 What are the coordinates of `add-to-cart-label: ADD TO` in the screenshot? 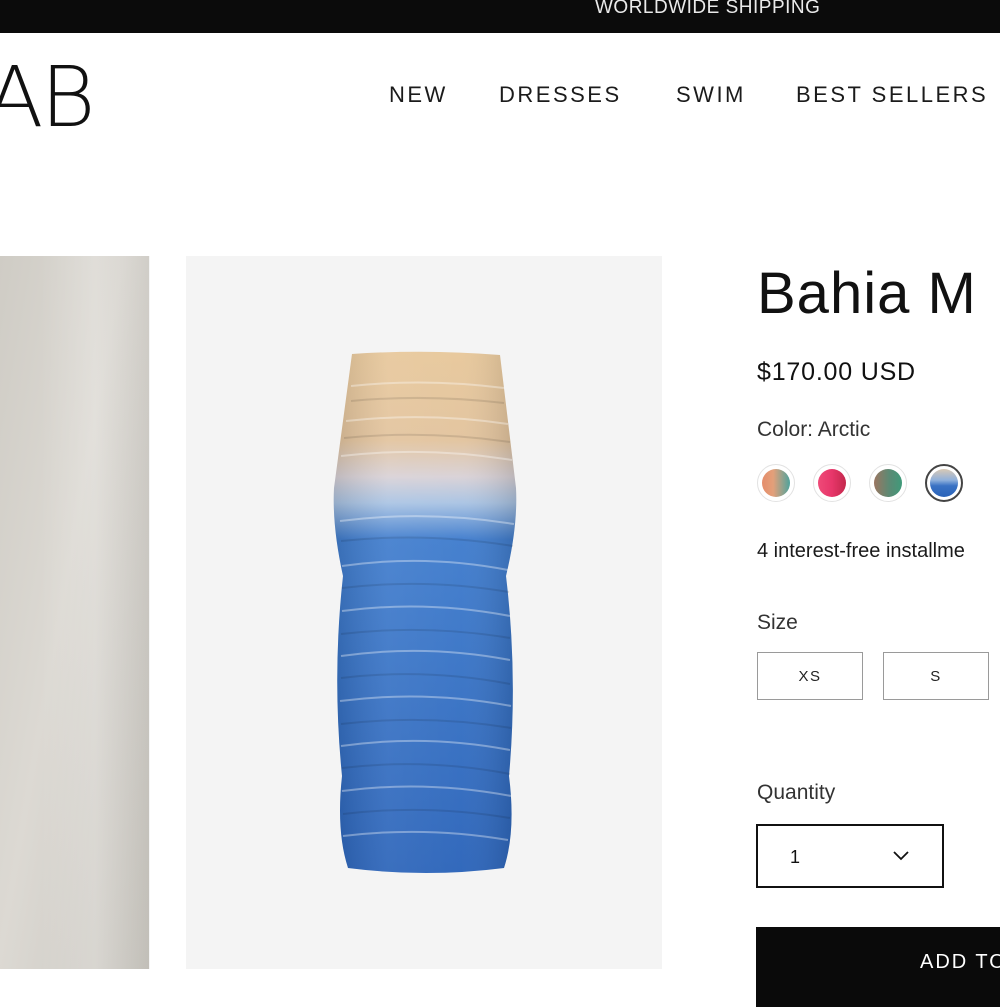 It's located at (960, 962).